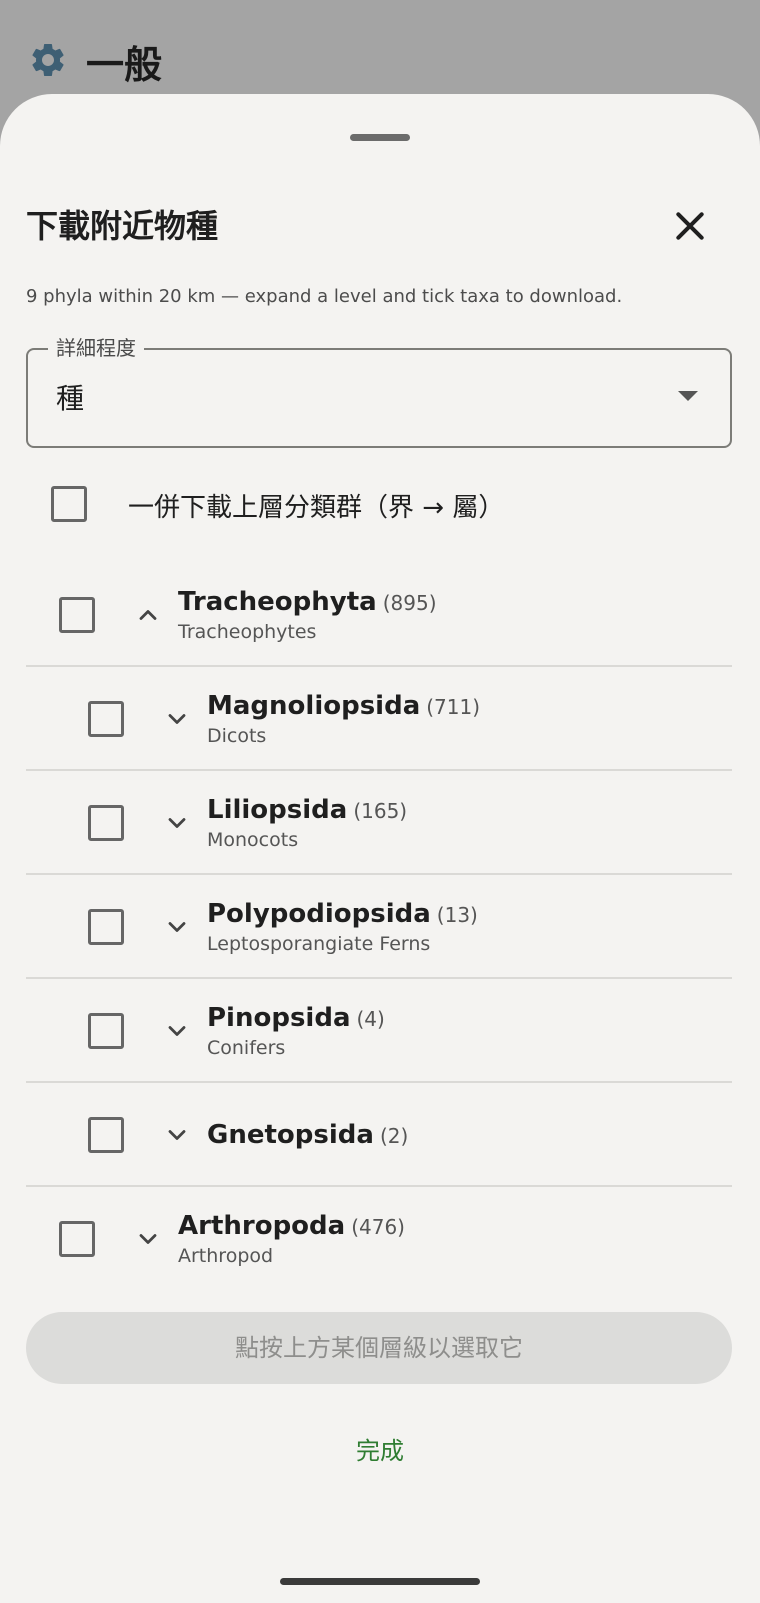 This screenshot has width=760, height=1603. What do you see at coordinates (379, 1348) in the screenshot?
I see `select-level-hint-button: 點按上方某個層級以選取它` at bounding box center [379, 1348].